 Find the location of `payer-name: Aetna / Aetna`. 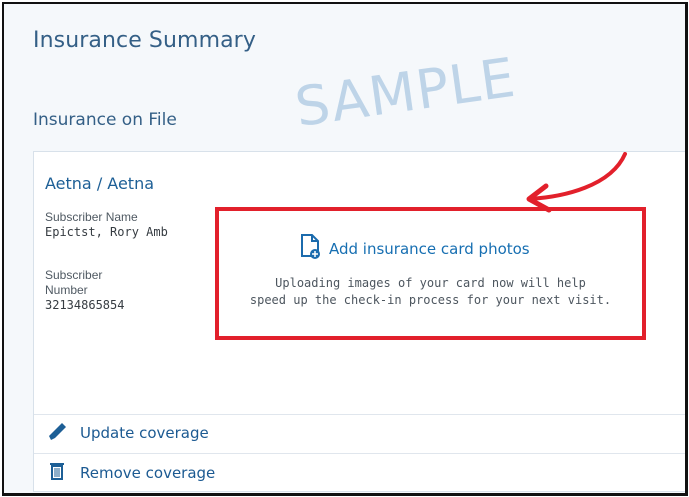

payer-name: Aetna / Aetna is located at coordinates (100, 183).